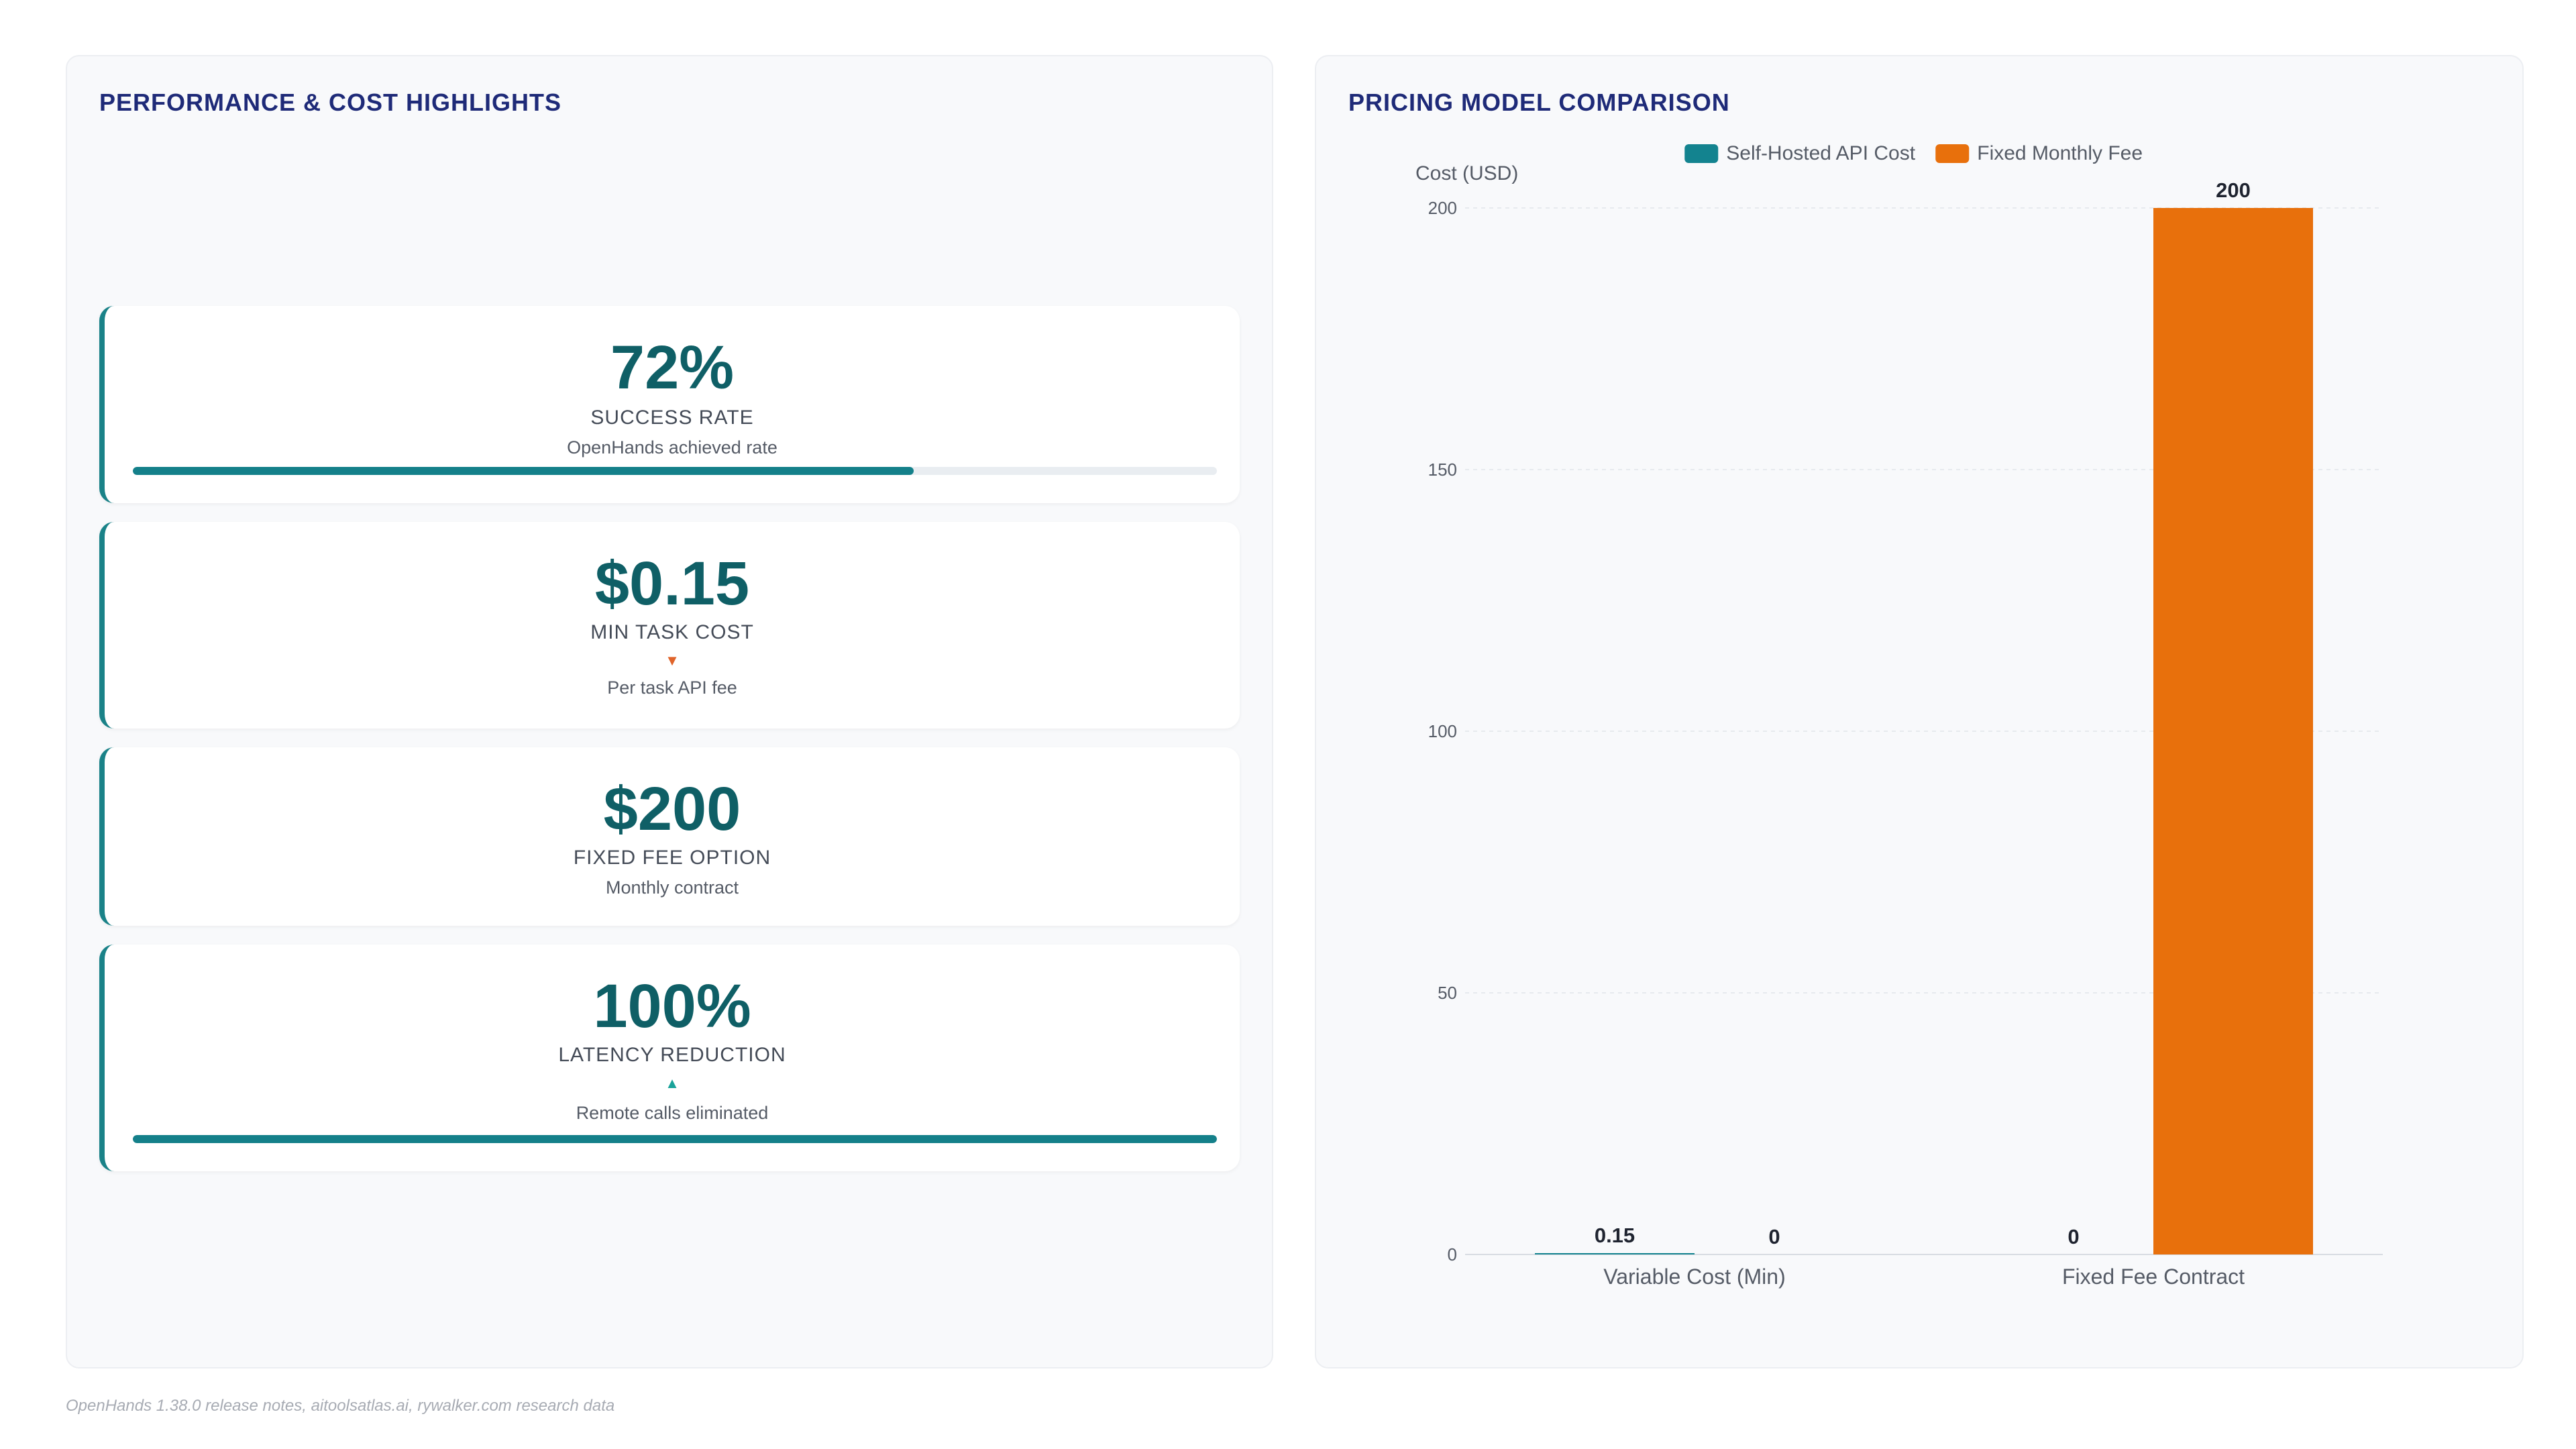 Image resolution: width=2576 pixels, height=1449 pixels. I want to click on y-tick-label: 100, so click(1442, 731).